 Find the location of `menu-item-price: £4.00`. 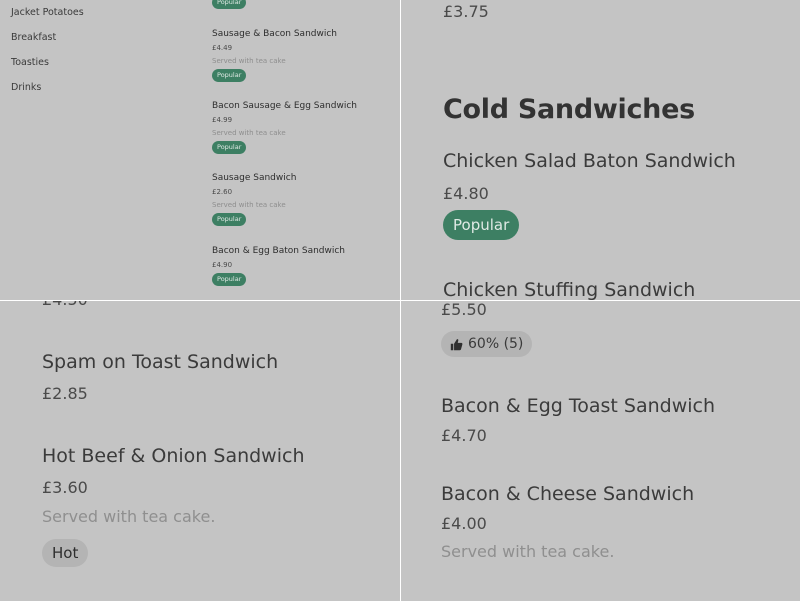

menu-item-price: £4.00 is located at coordinates (464, 523).